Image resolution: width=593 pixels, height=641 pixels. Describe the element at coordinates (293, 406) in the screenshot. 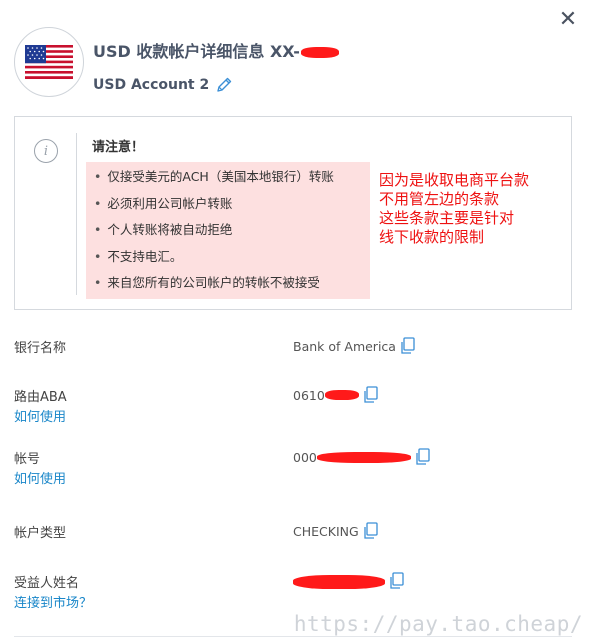

I see `field-routing: 路由ABA 如何使用 0610` at that location.